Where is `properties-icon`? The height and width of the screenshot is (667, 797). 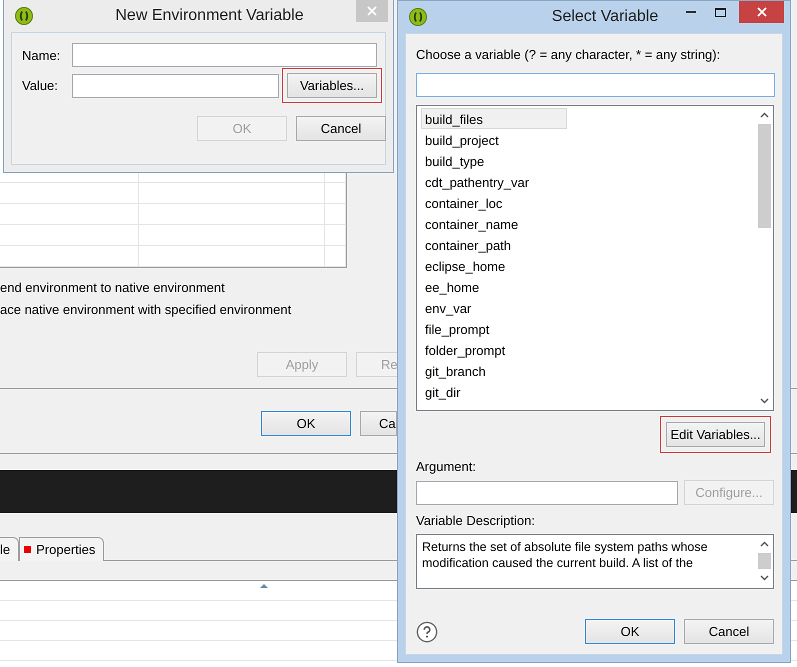
properties-icon is located at coordinates (28, 549).